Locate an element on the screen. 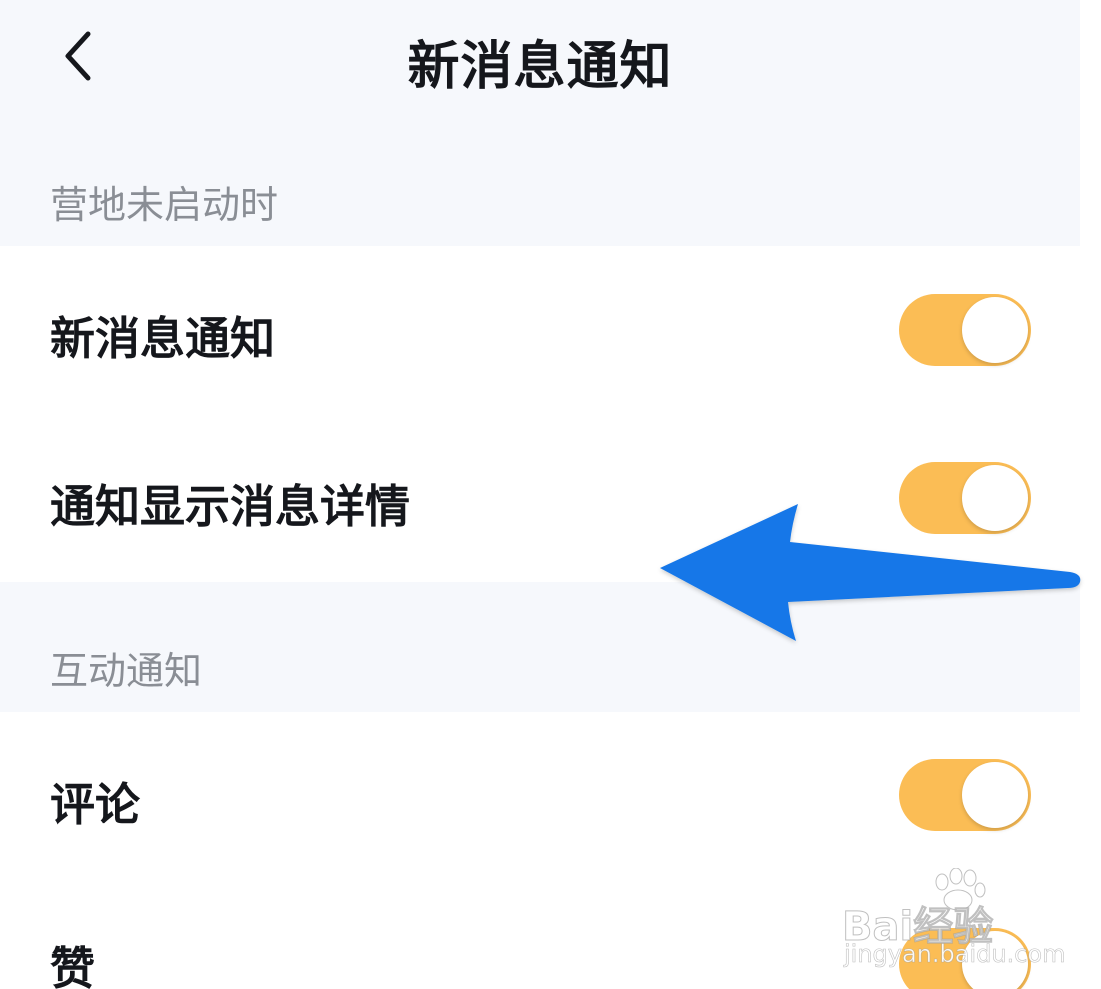 Image resolution: width=1101 pixels, height=989 pixels. setting-label: 通知显示消息详情 is located at coordinates (230, 506).